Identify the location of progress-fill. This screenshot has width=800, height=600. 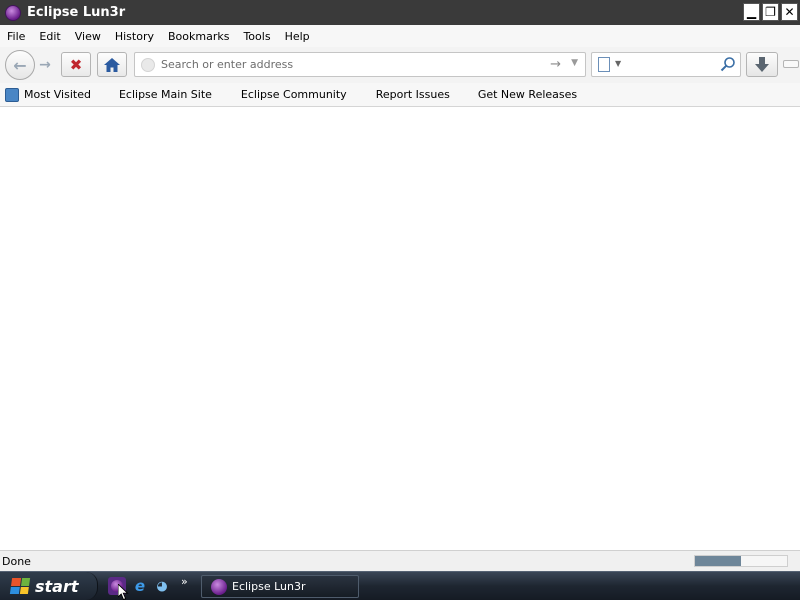
(718, 561).